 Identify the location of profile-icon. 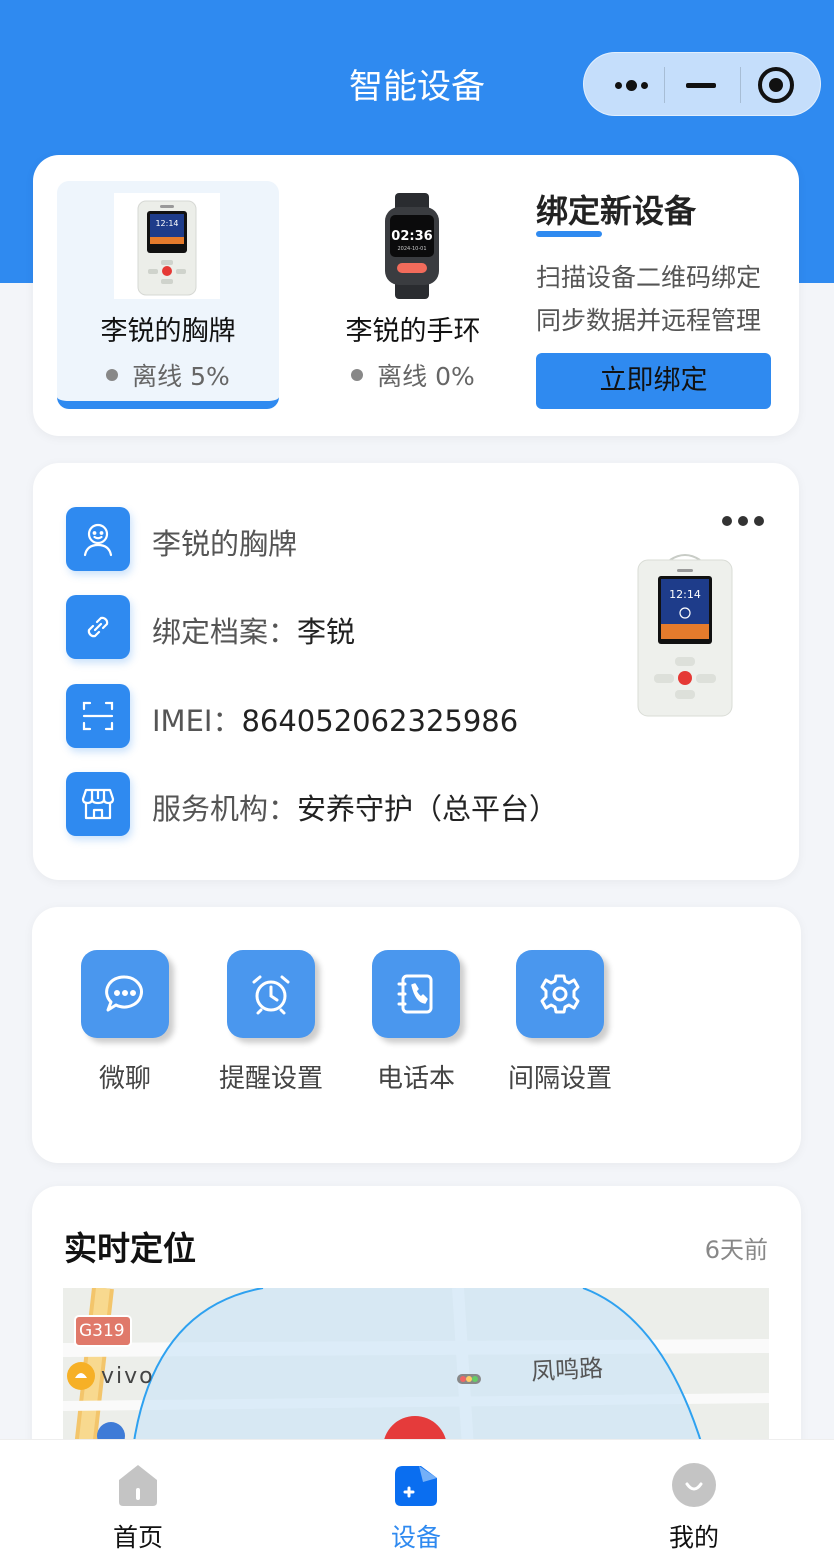
(694, 1485).